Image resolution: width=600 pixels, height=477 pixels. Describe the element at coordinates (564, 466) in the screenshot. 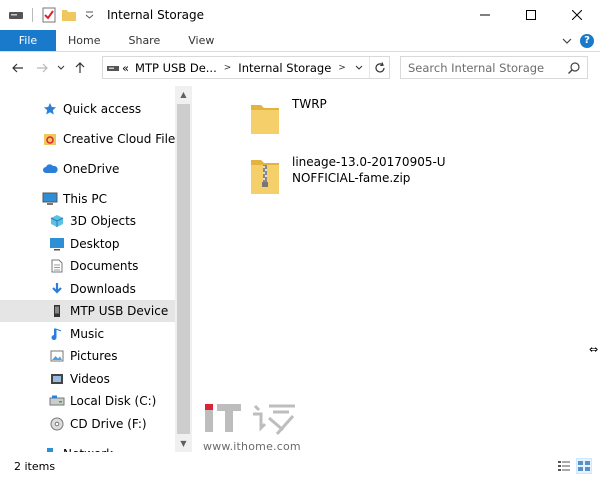

I see `details-view-icon` at that location.